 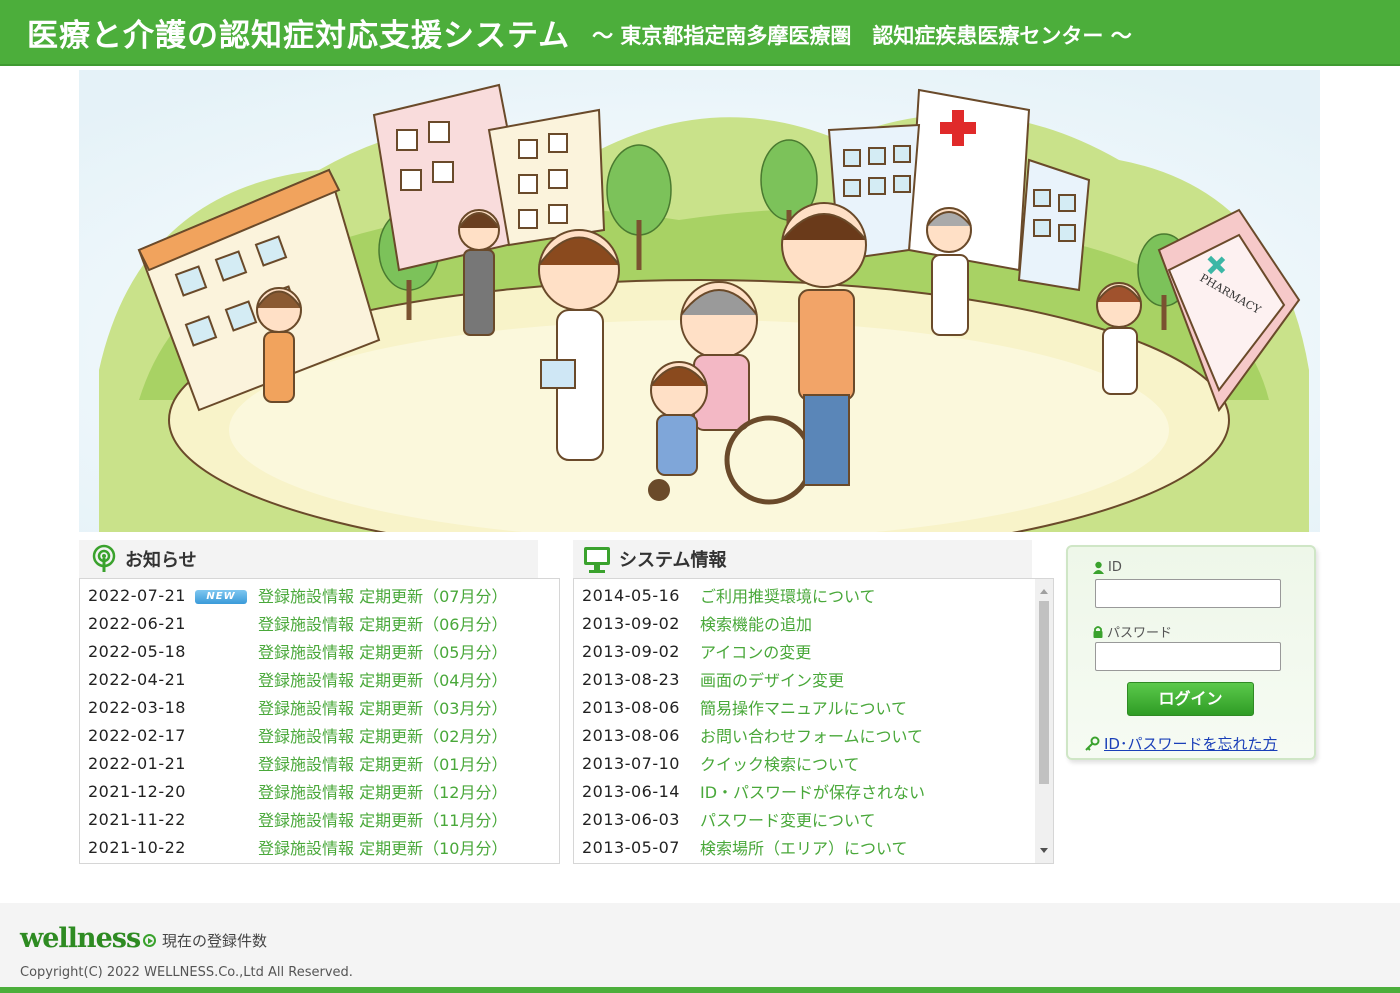 I want to click on registration-count-label: 現在の登録件数, so click(x=214, y=940).